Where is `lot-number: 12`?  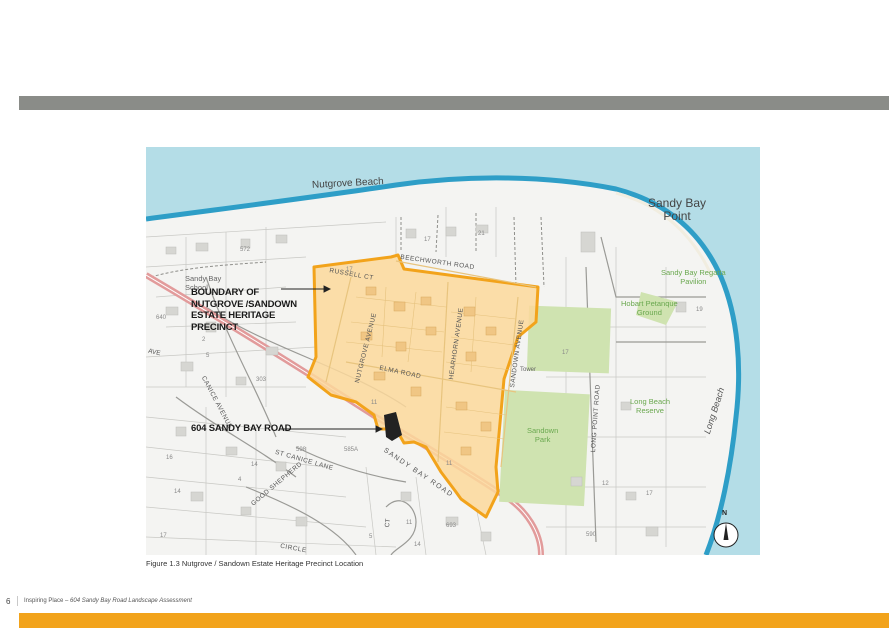 lot-number: 12 is located at coordinates (605, 484).